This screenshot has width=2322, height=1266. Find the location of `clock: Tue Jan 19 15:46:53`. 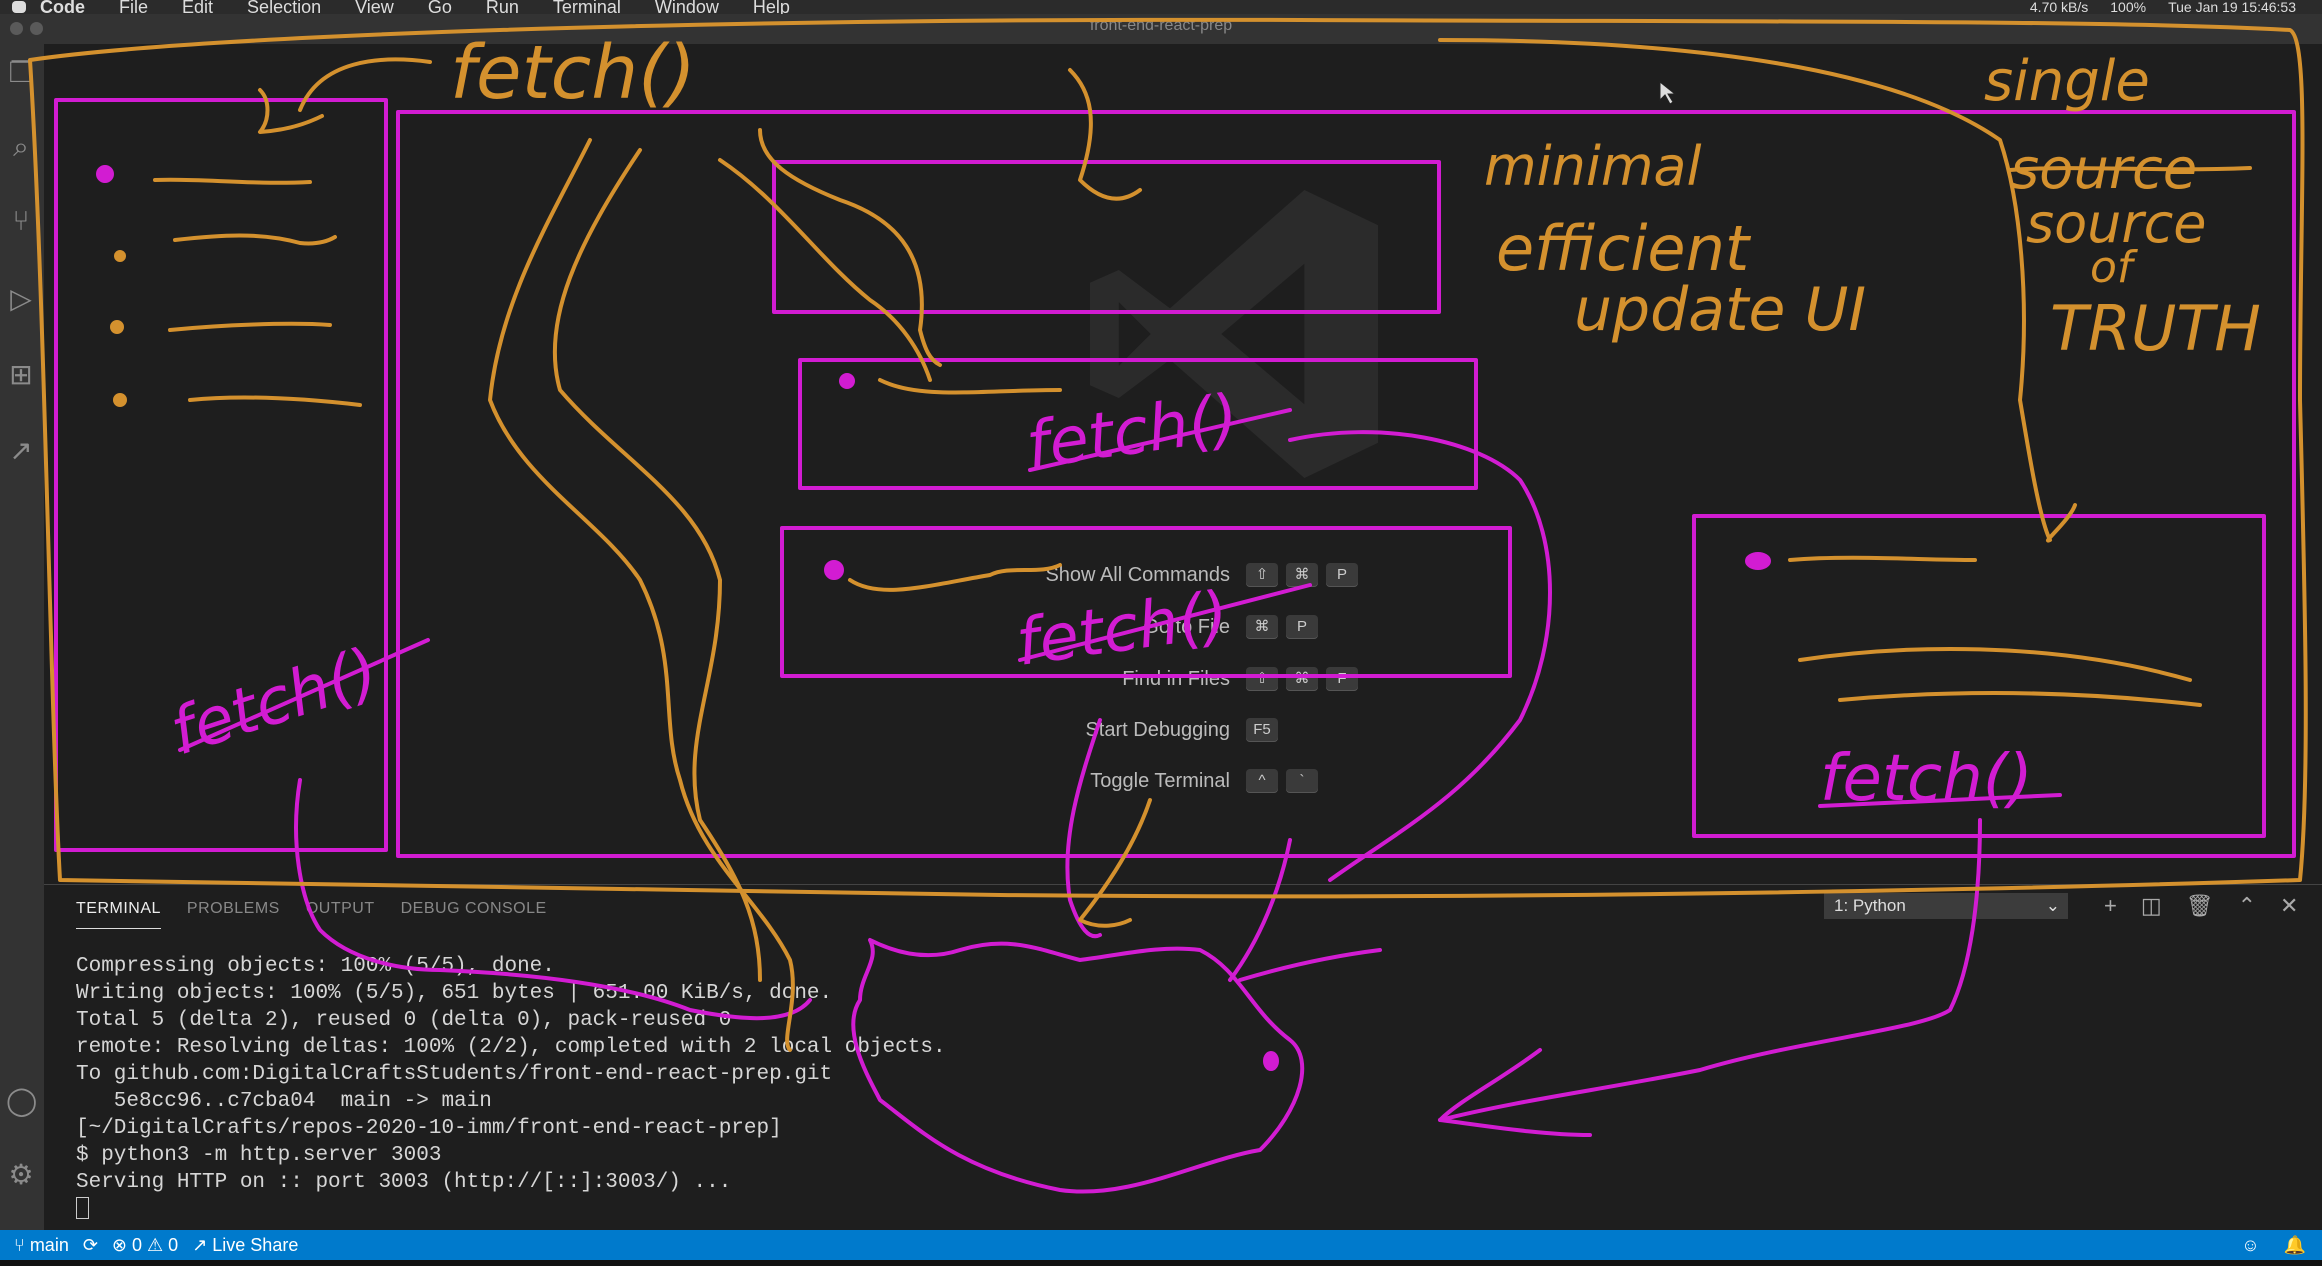

clock: Tue Jan 19 15:46:53 is located at coordinates (2232, 7).